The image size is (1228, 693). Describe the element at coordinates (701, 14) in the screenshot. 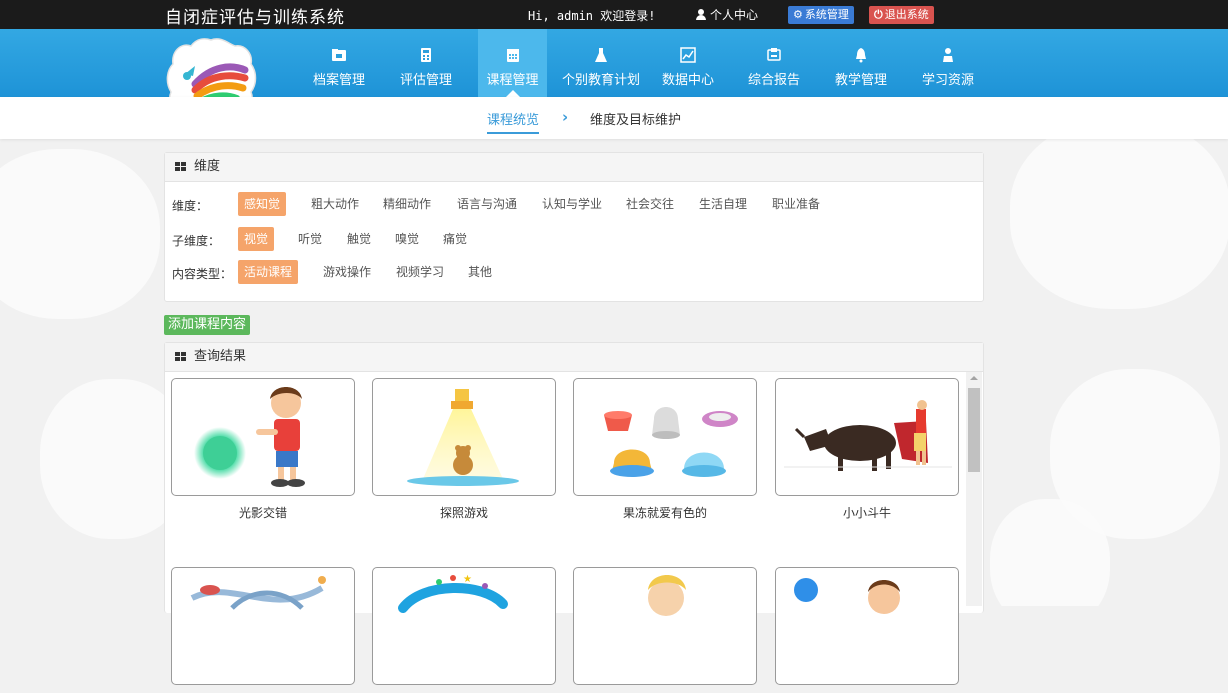

I see `user-icon` at that location.